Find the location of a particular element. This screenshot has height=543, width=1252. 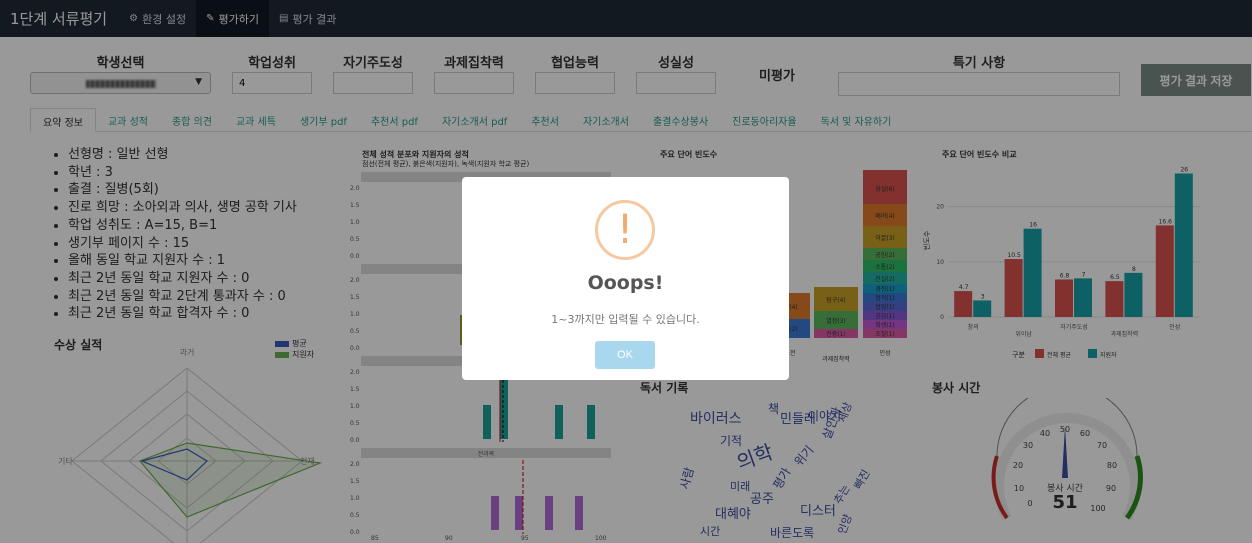

alert-title: Ooops! is located at coordinates (625, 283).